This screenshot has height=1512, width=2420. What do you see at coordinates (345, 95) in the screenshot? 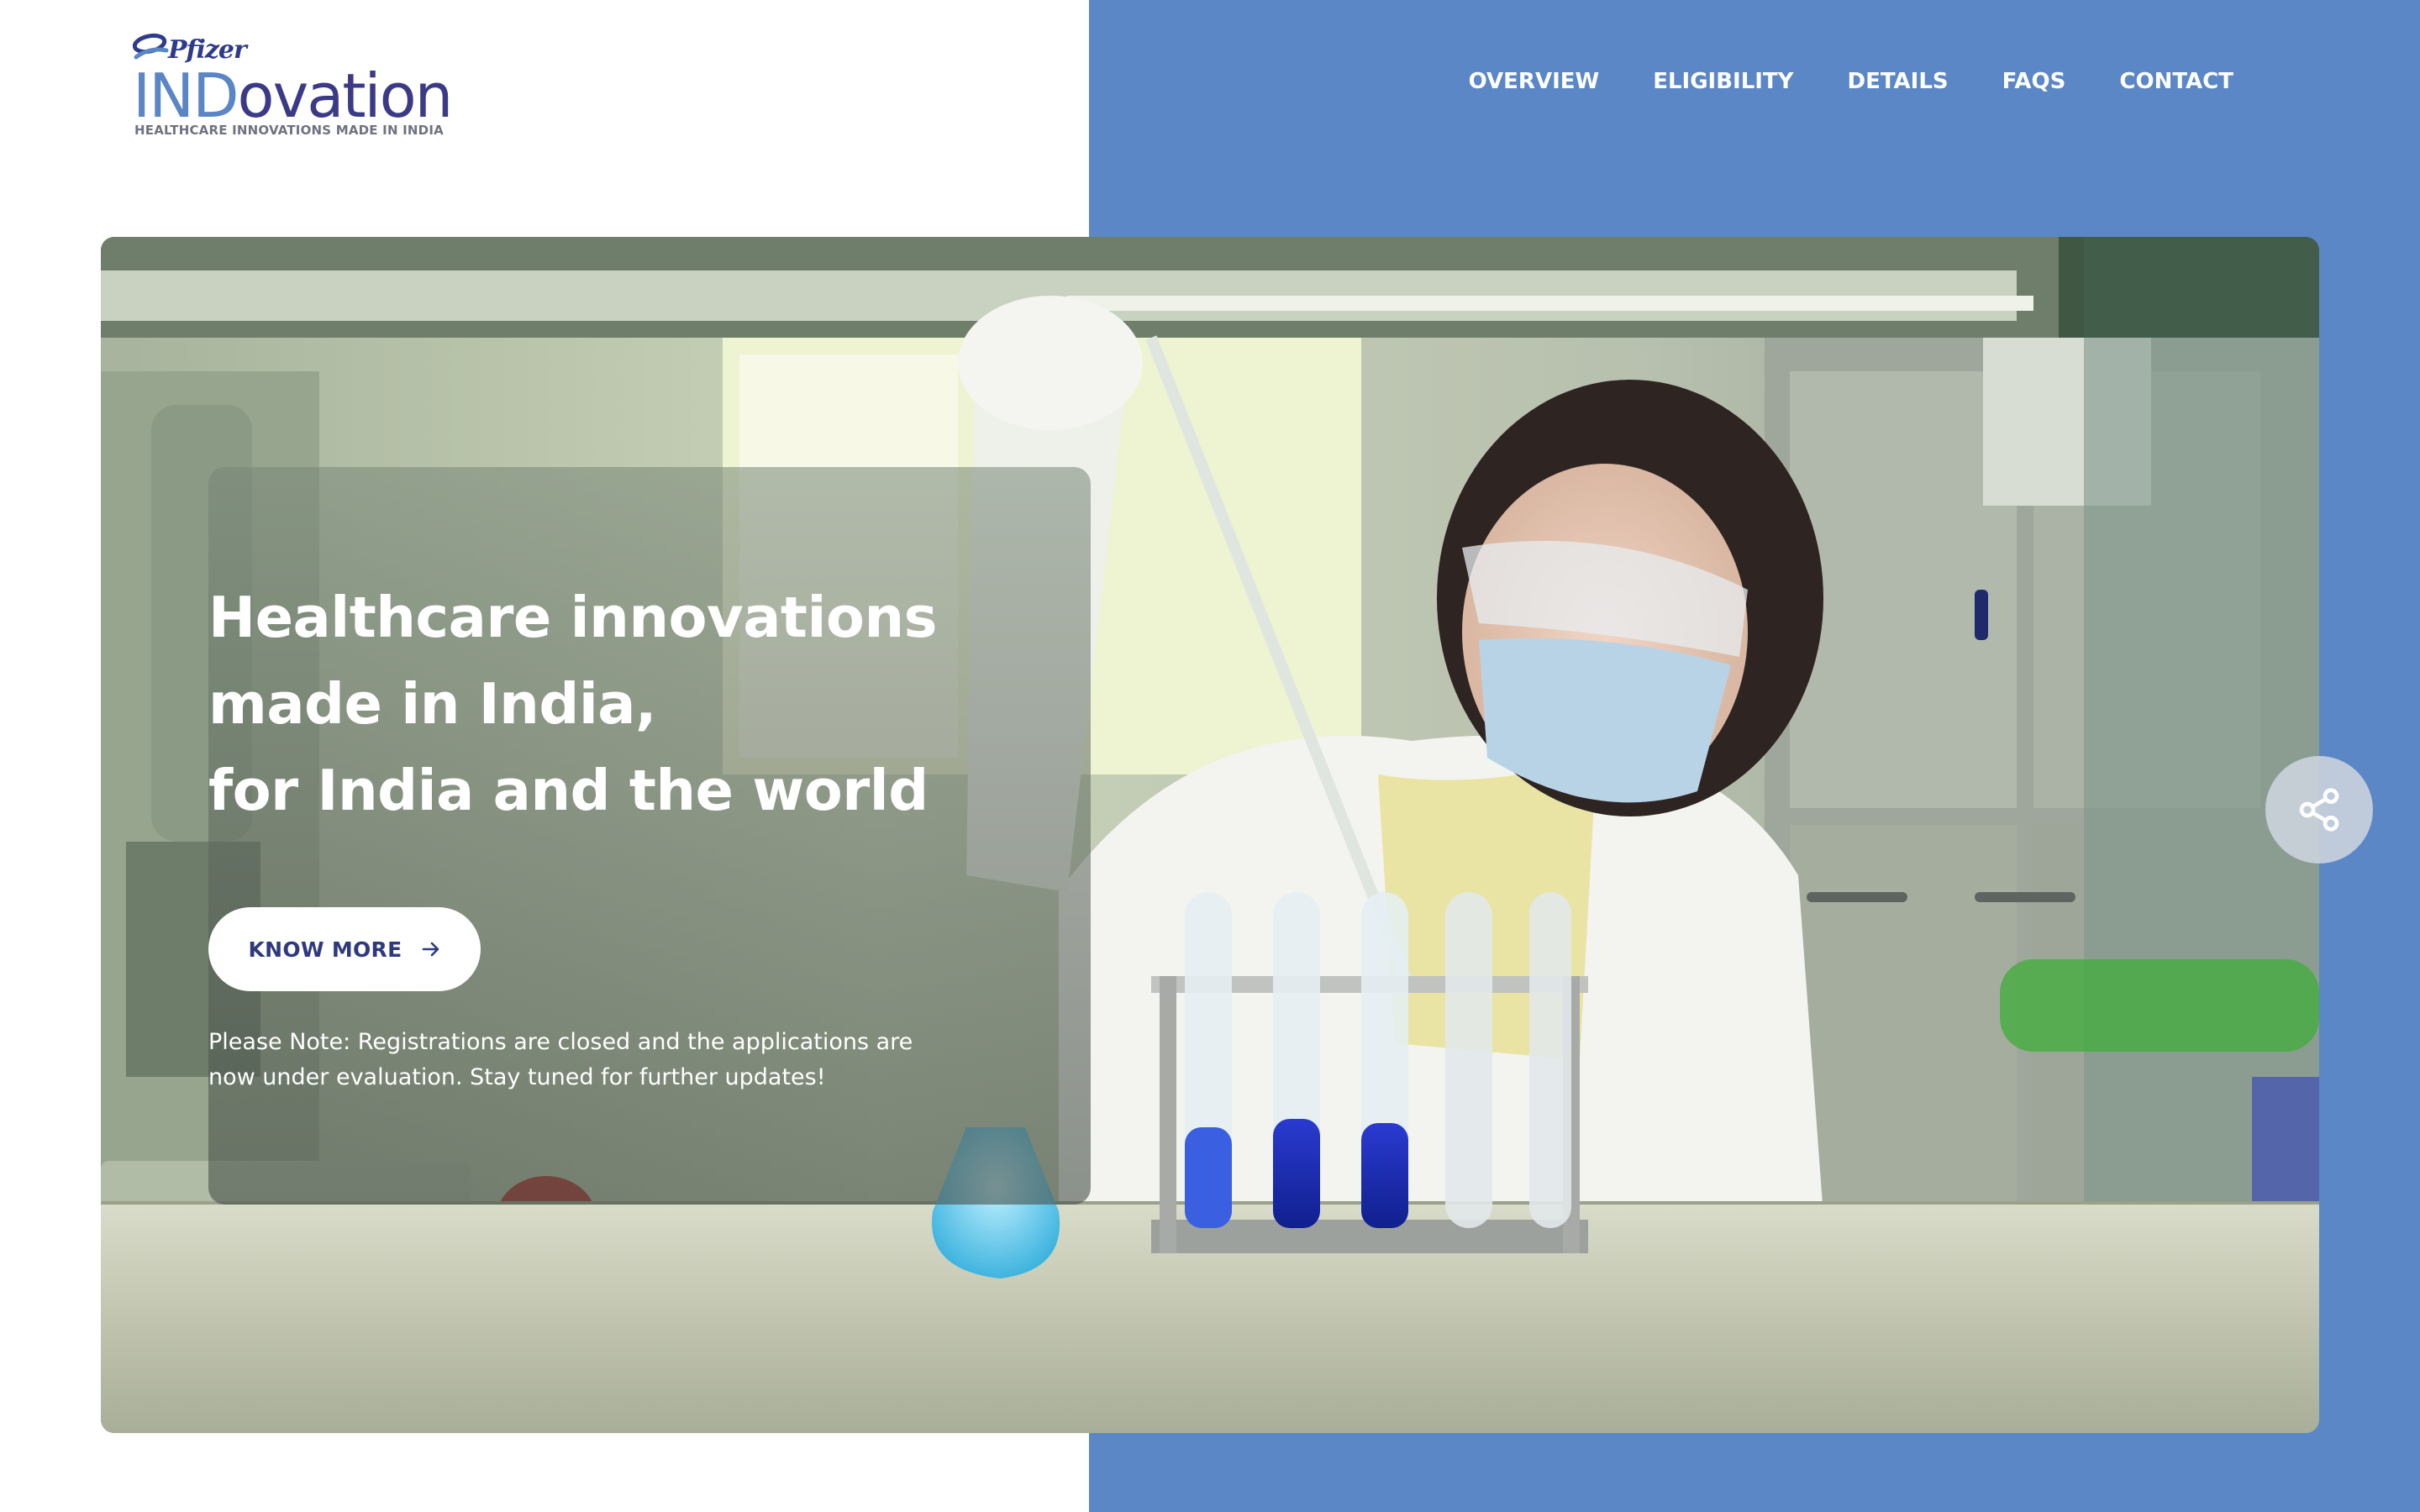
I see `brand-name-part2: ovation` at bounding box center [345, 95].